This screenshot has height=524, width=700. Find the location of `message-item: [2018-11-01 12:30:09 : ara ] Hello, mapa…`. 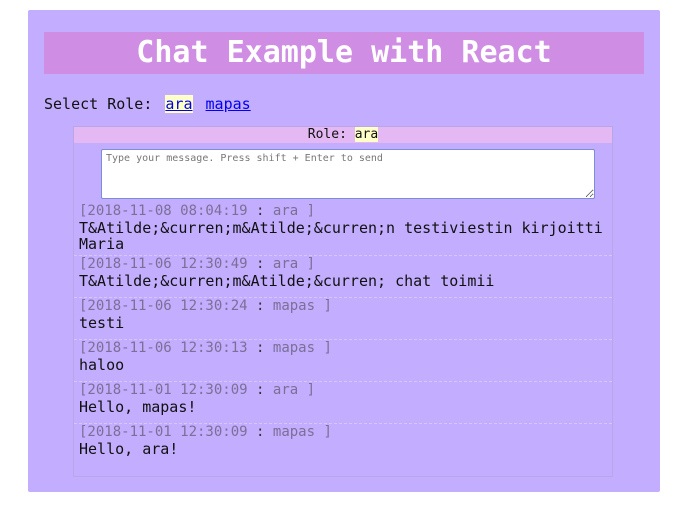

message-item: [2018-11-01 12:30:09 : ara ] Hello, mapa… is located at coordinates (343, 402).